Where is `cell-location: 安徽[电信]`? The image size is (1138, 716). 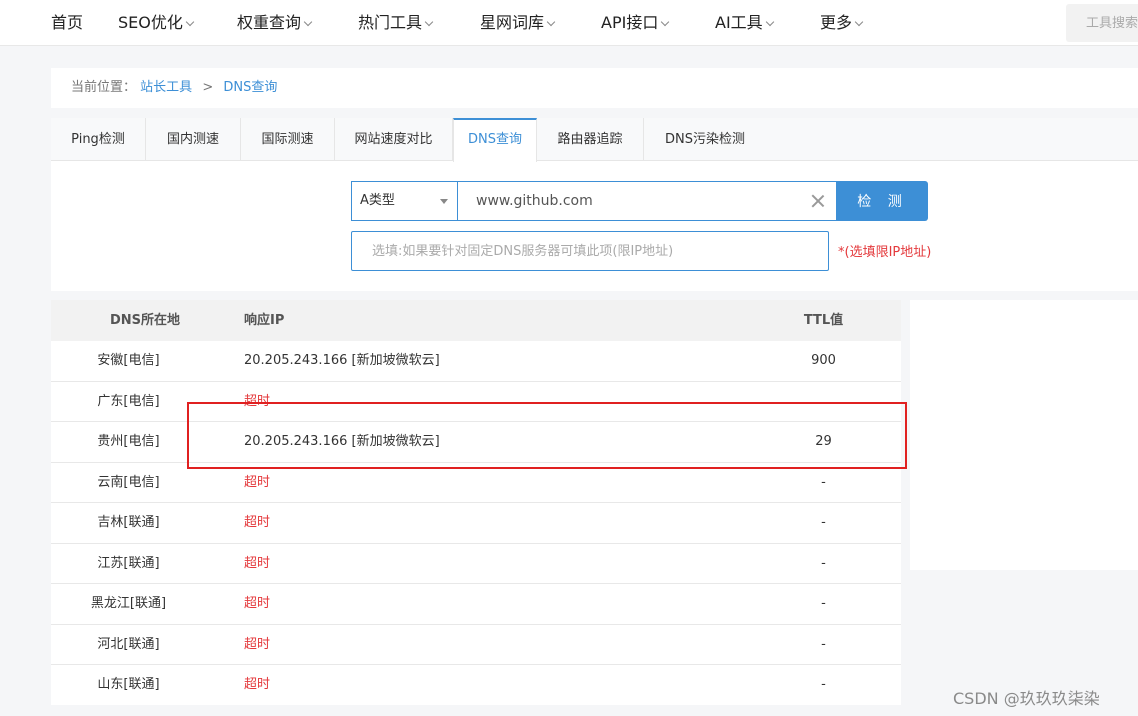
cell-location: 安徽[电信] is located at coordinates (128, 360).